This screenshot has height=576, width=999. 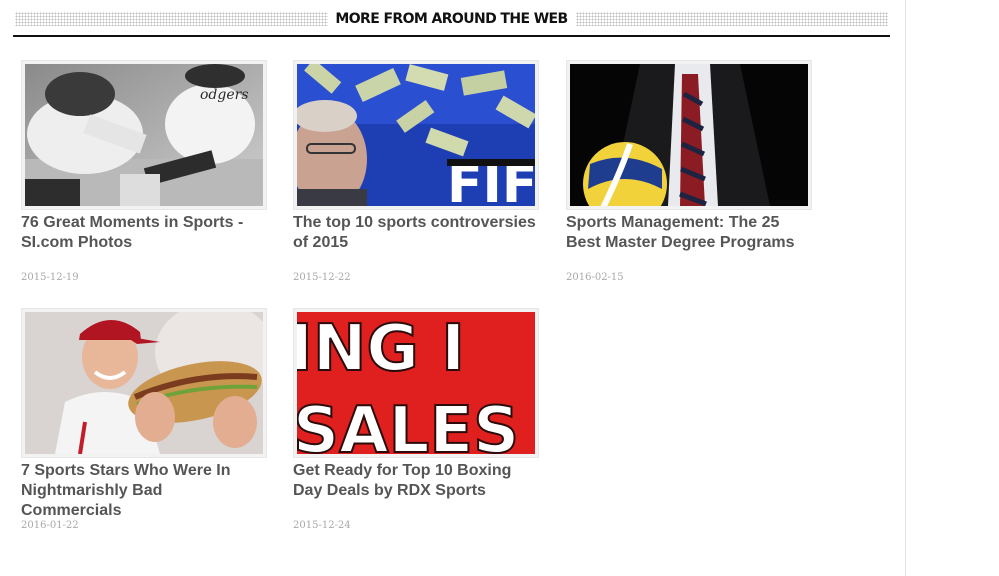 What do you see at coordinates (322, 525) in the screenshot?
I see `article-date: 2015-12-24` at bounding box center [322, 525].